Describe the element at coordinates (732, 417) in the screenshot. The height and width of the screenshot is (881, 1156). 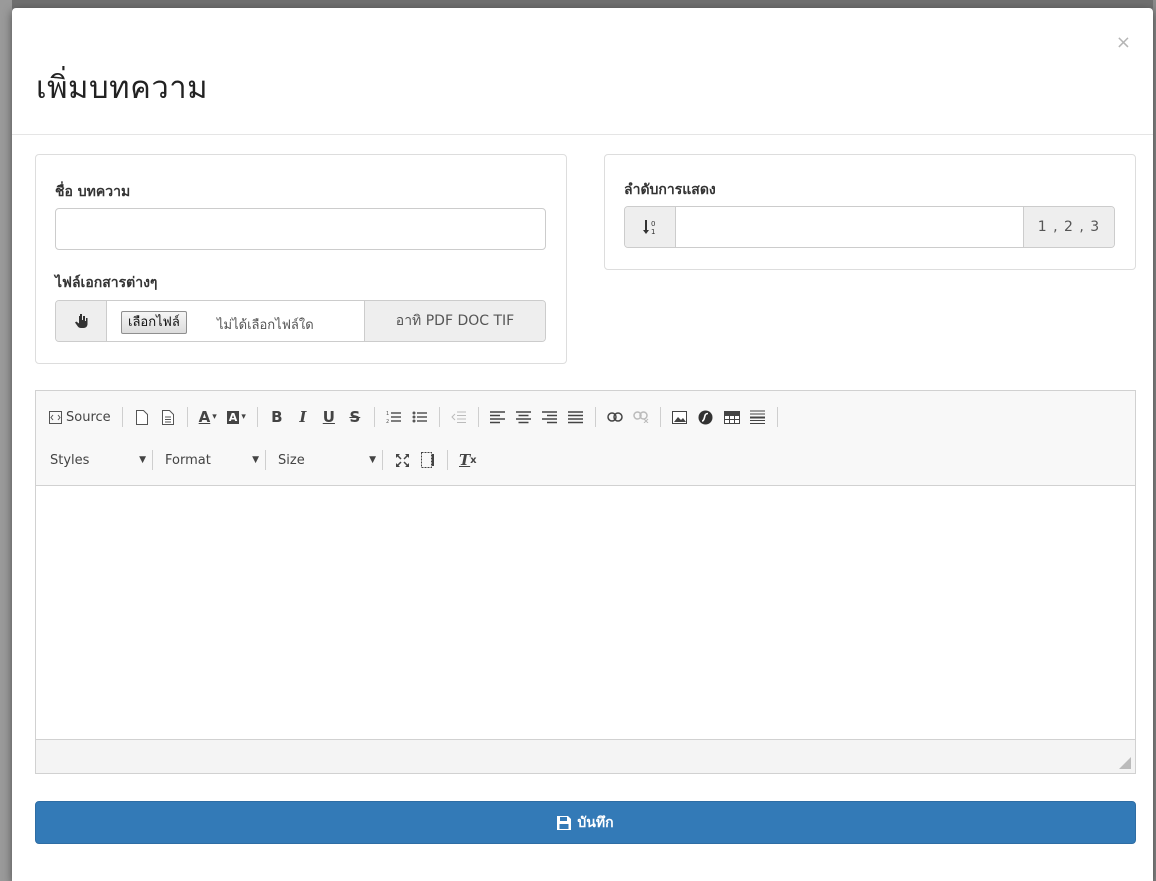
I see `table-icon` at that location.